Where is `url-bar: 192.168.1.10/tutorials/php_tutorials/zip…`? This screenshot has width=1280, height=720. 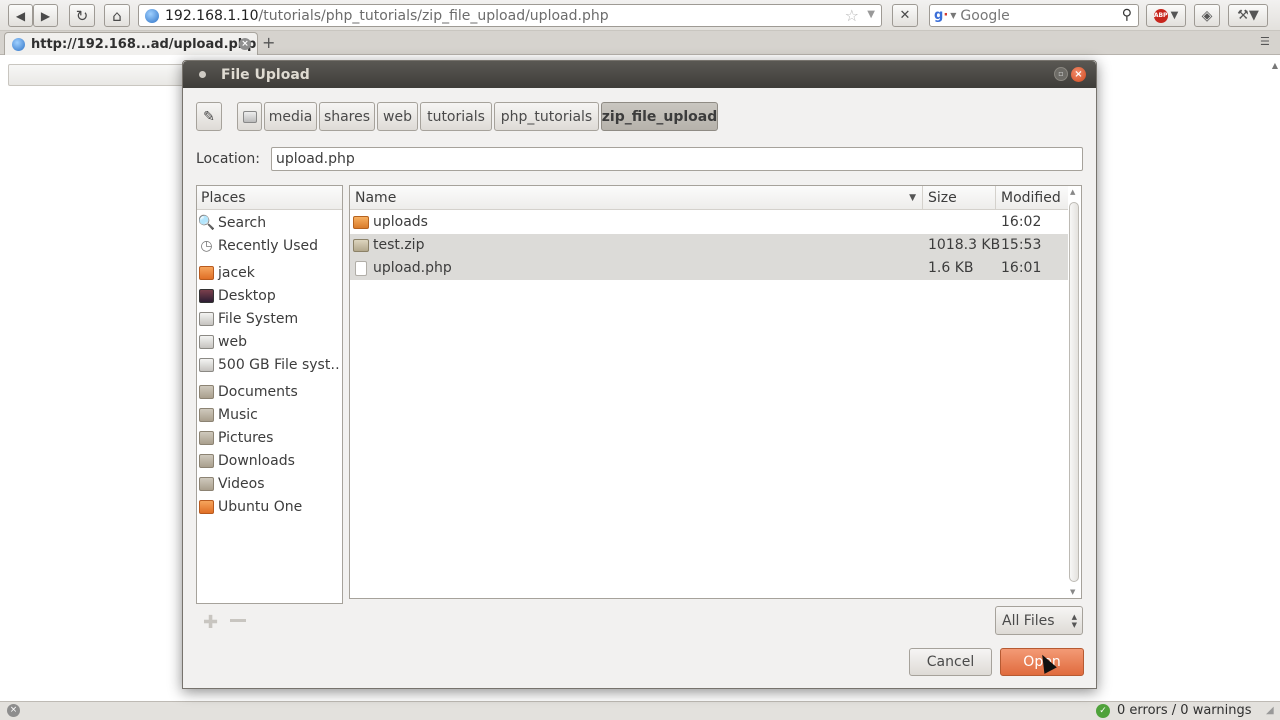
url-bar: 192.168.1.10/tutorials/php_tutorials/zip… is located at coordinates (510, 15).